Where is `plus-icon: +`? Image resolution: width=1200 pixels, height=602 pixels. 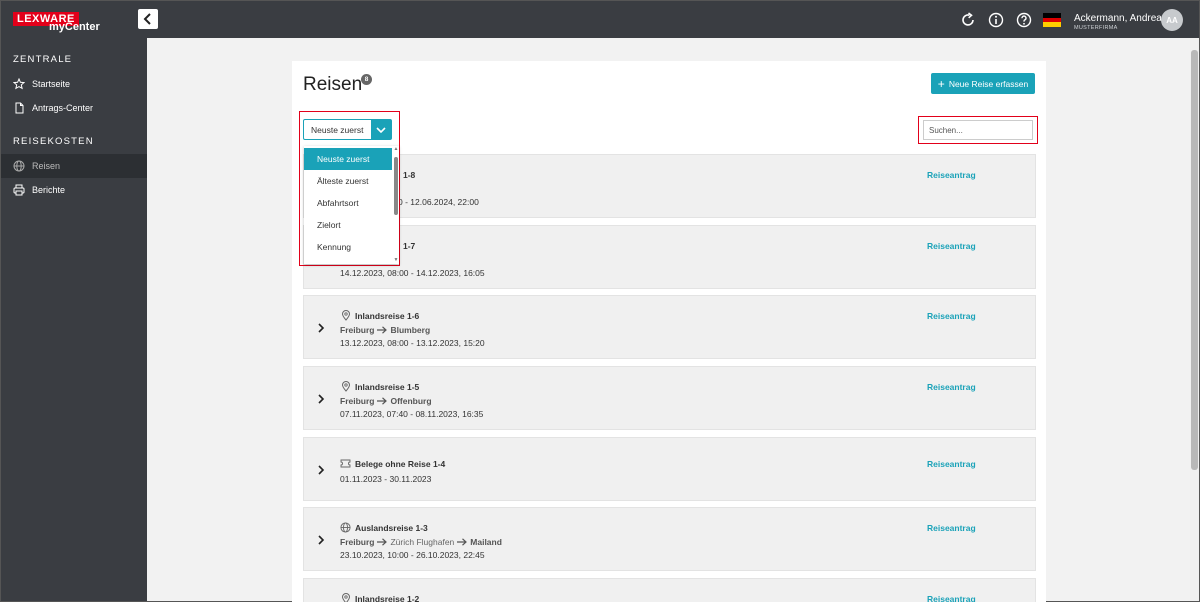 plus-icon: + is located at coordinates (941, 83).